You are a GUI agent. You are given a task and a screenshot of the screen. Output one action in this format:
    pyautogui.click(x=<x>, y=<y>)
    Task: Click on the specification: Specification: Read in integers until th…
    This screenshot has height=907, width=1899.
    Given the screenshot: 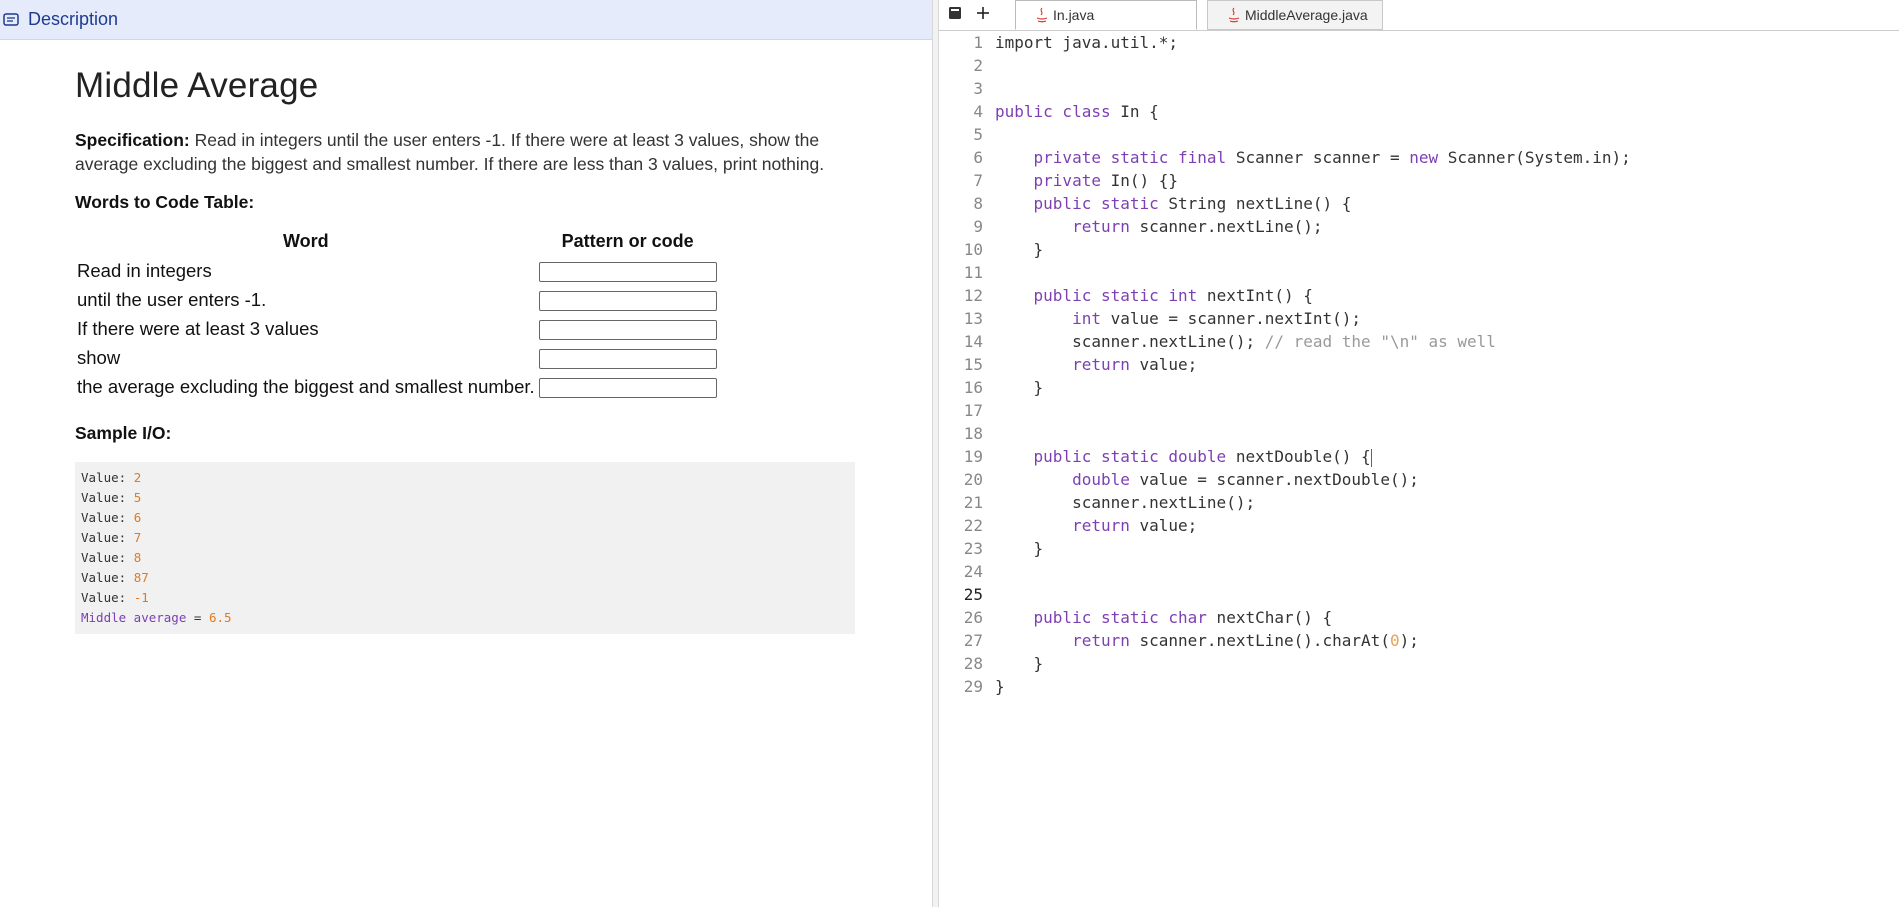 What is the action you would take?
    pyautogui.click(x=465, y=152)
    